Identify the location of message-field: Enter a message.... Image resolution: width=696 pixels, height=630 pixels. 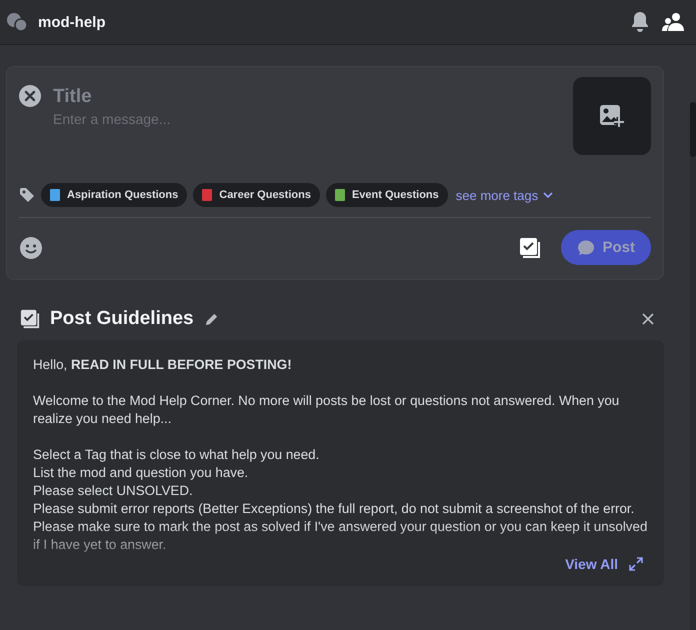
(307, 119).